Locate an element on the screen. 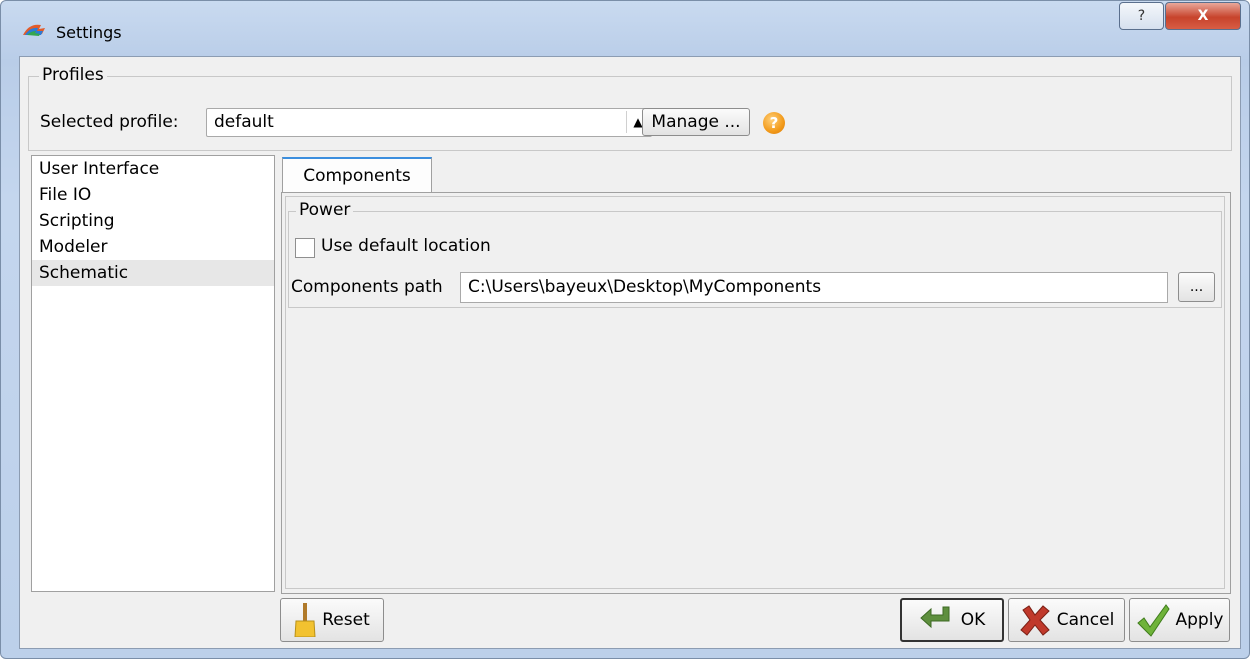  return-arrow-icon is located at coordinates (934, 617).